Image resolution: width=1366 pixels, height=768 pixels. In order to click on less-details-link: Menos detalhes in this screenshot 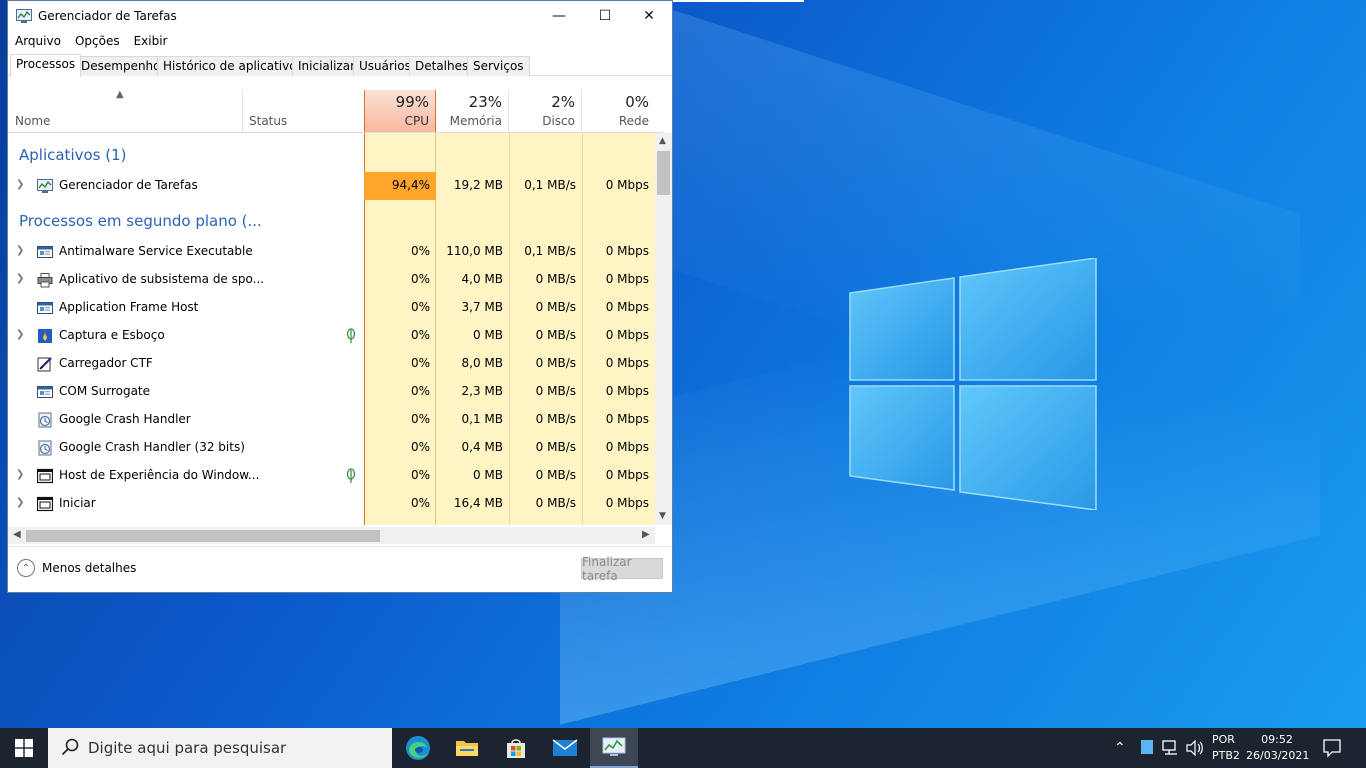, I will do `click(89, 568)`.